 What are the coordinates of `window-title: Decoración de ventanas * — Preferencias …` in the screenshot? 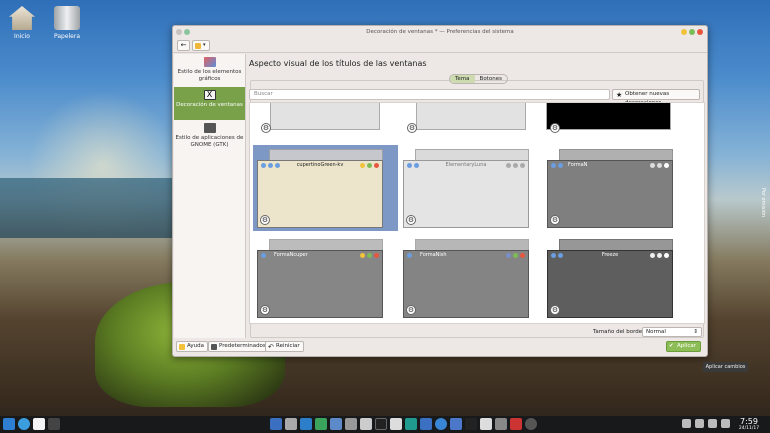 It's located at (440, 32).